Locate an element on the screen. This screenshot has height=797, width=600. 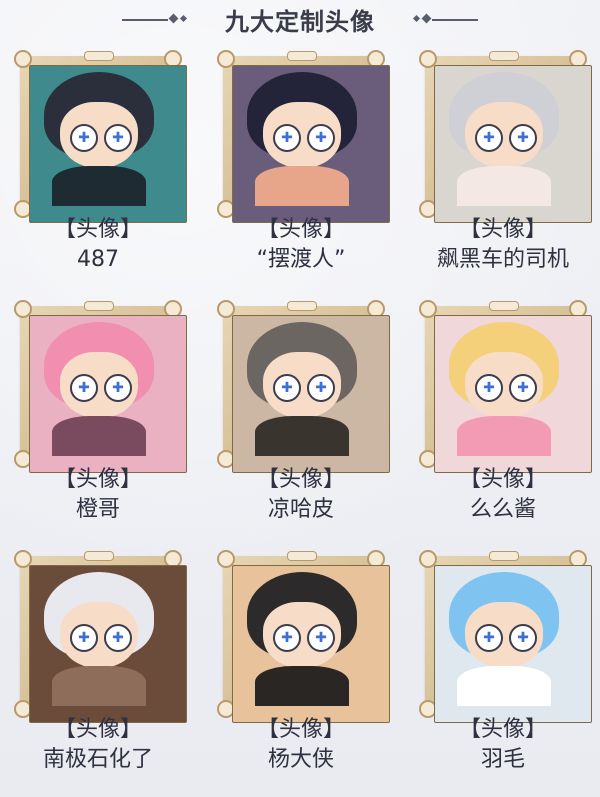
avatar-name: 橙哥 is located at coordinates (97, 509).